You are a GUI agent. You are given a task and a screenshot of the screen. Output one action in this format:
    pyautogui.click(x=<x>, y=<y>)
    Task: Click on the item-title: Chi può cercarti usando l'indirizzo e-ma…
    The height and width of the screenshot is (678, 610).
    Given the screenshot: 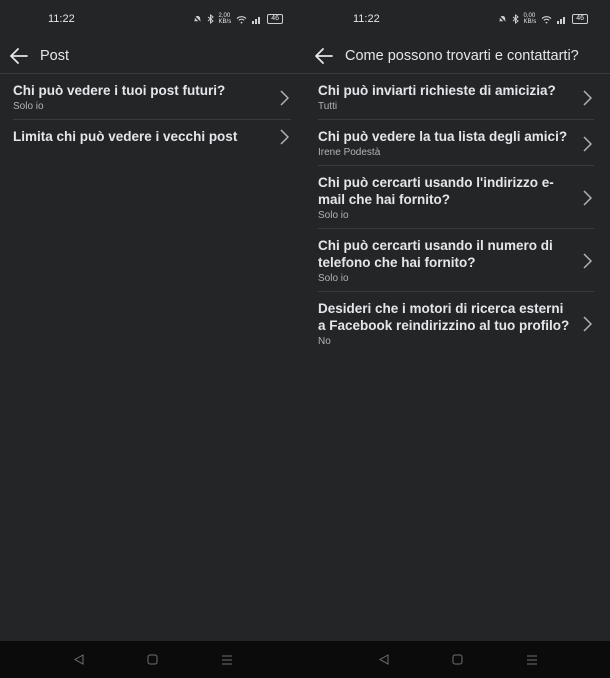 What is the action you would take?
    pyautogui.click(x=436, y=191)
    